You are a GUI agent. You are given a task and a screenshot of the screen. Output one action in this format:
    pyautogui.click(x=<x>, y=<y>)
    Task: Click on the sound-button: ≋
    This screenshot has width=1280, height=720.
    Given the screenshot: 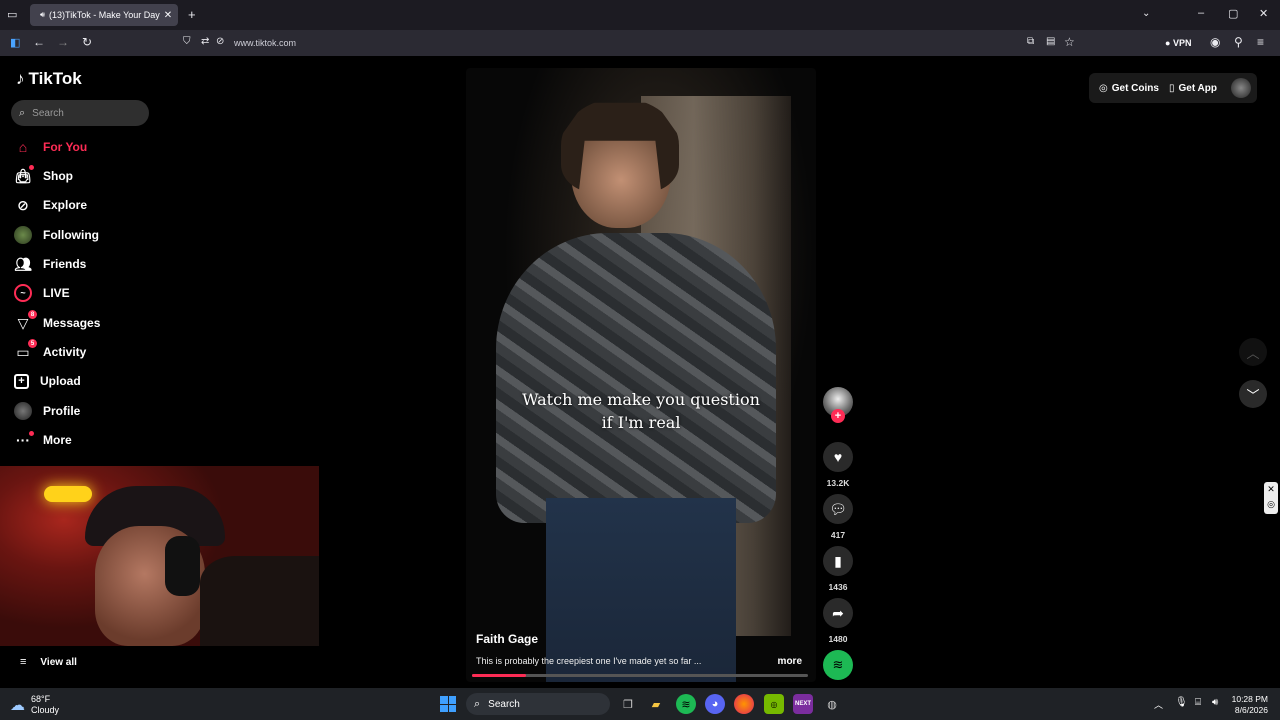 What is the action you would take?
    pyautogui.click(x=838, y=665)
    